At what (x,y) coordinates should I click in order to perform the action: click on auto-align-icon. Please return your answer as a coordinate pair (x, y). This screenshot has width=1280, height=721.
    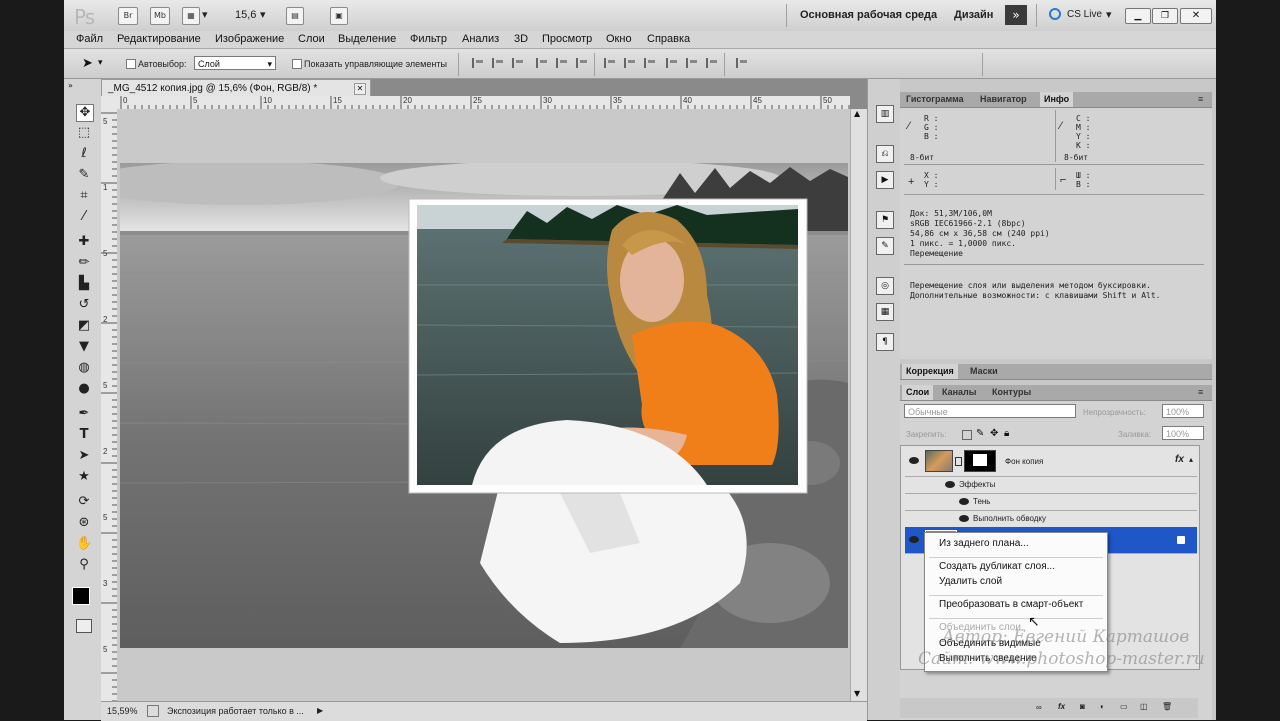
    Looking at the image, I should click on (743, 63).